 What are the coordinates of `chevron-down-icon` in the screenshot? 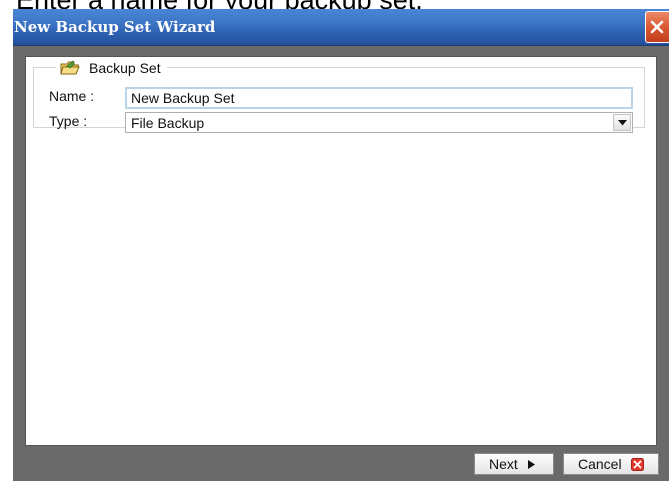 It's located at (622, 123).